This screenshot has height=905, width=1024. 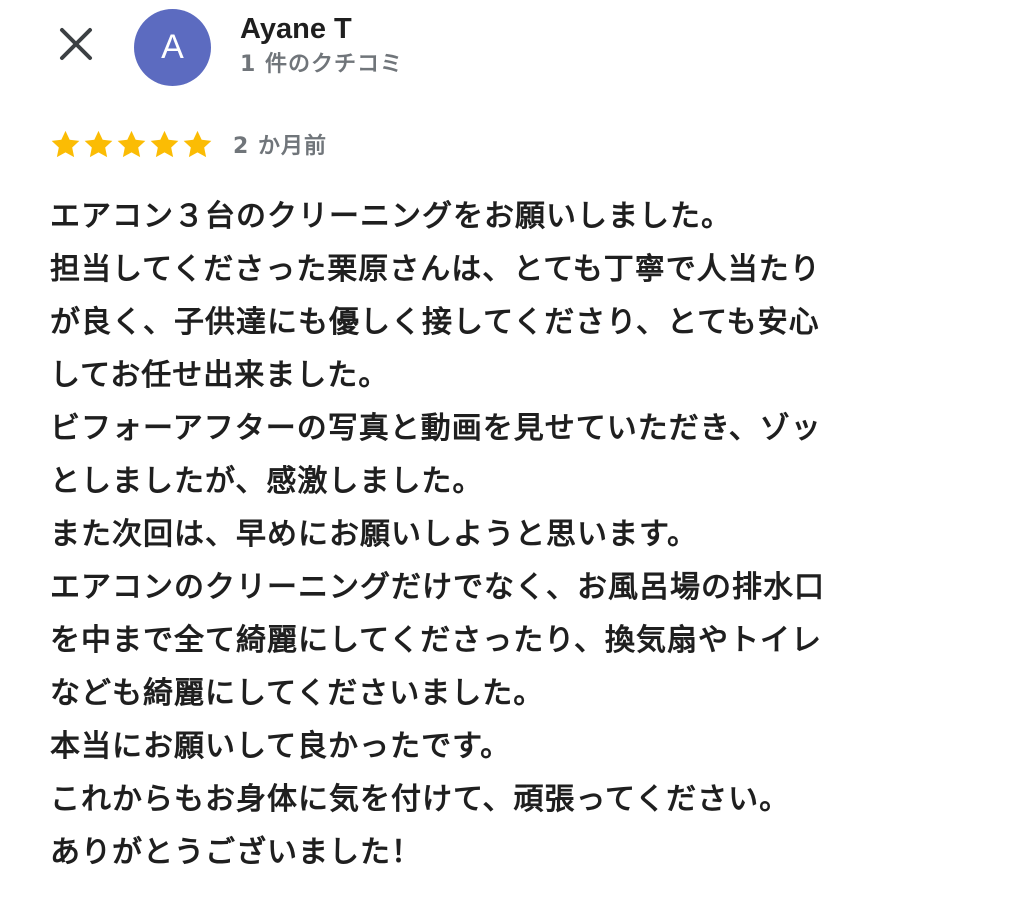 What do you see at coordinates (374, 534) in the screenshot?
I see `review-line: また次回は、早めにお願いしようと思います。` at bounding box center [374, 534].